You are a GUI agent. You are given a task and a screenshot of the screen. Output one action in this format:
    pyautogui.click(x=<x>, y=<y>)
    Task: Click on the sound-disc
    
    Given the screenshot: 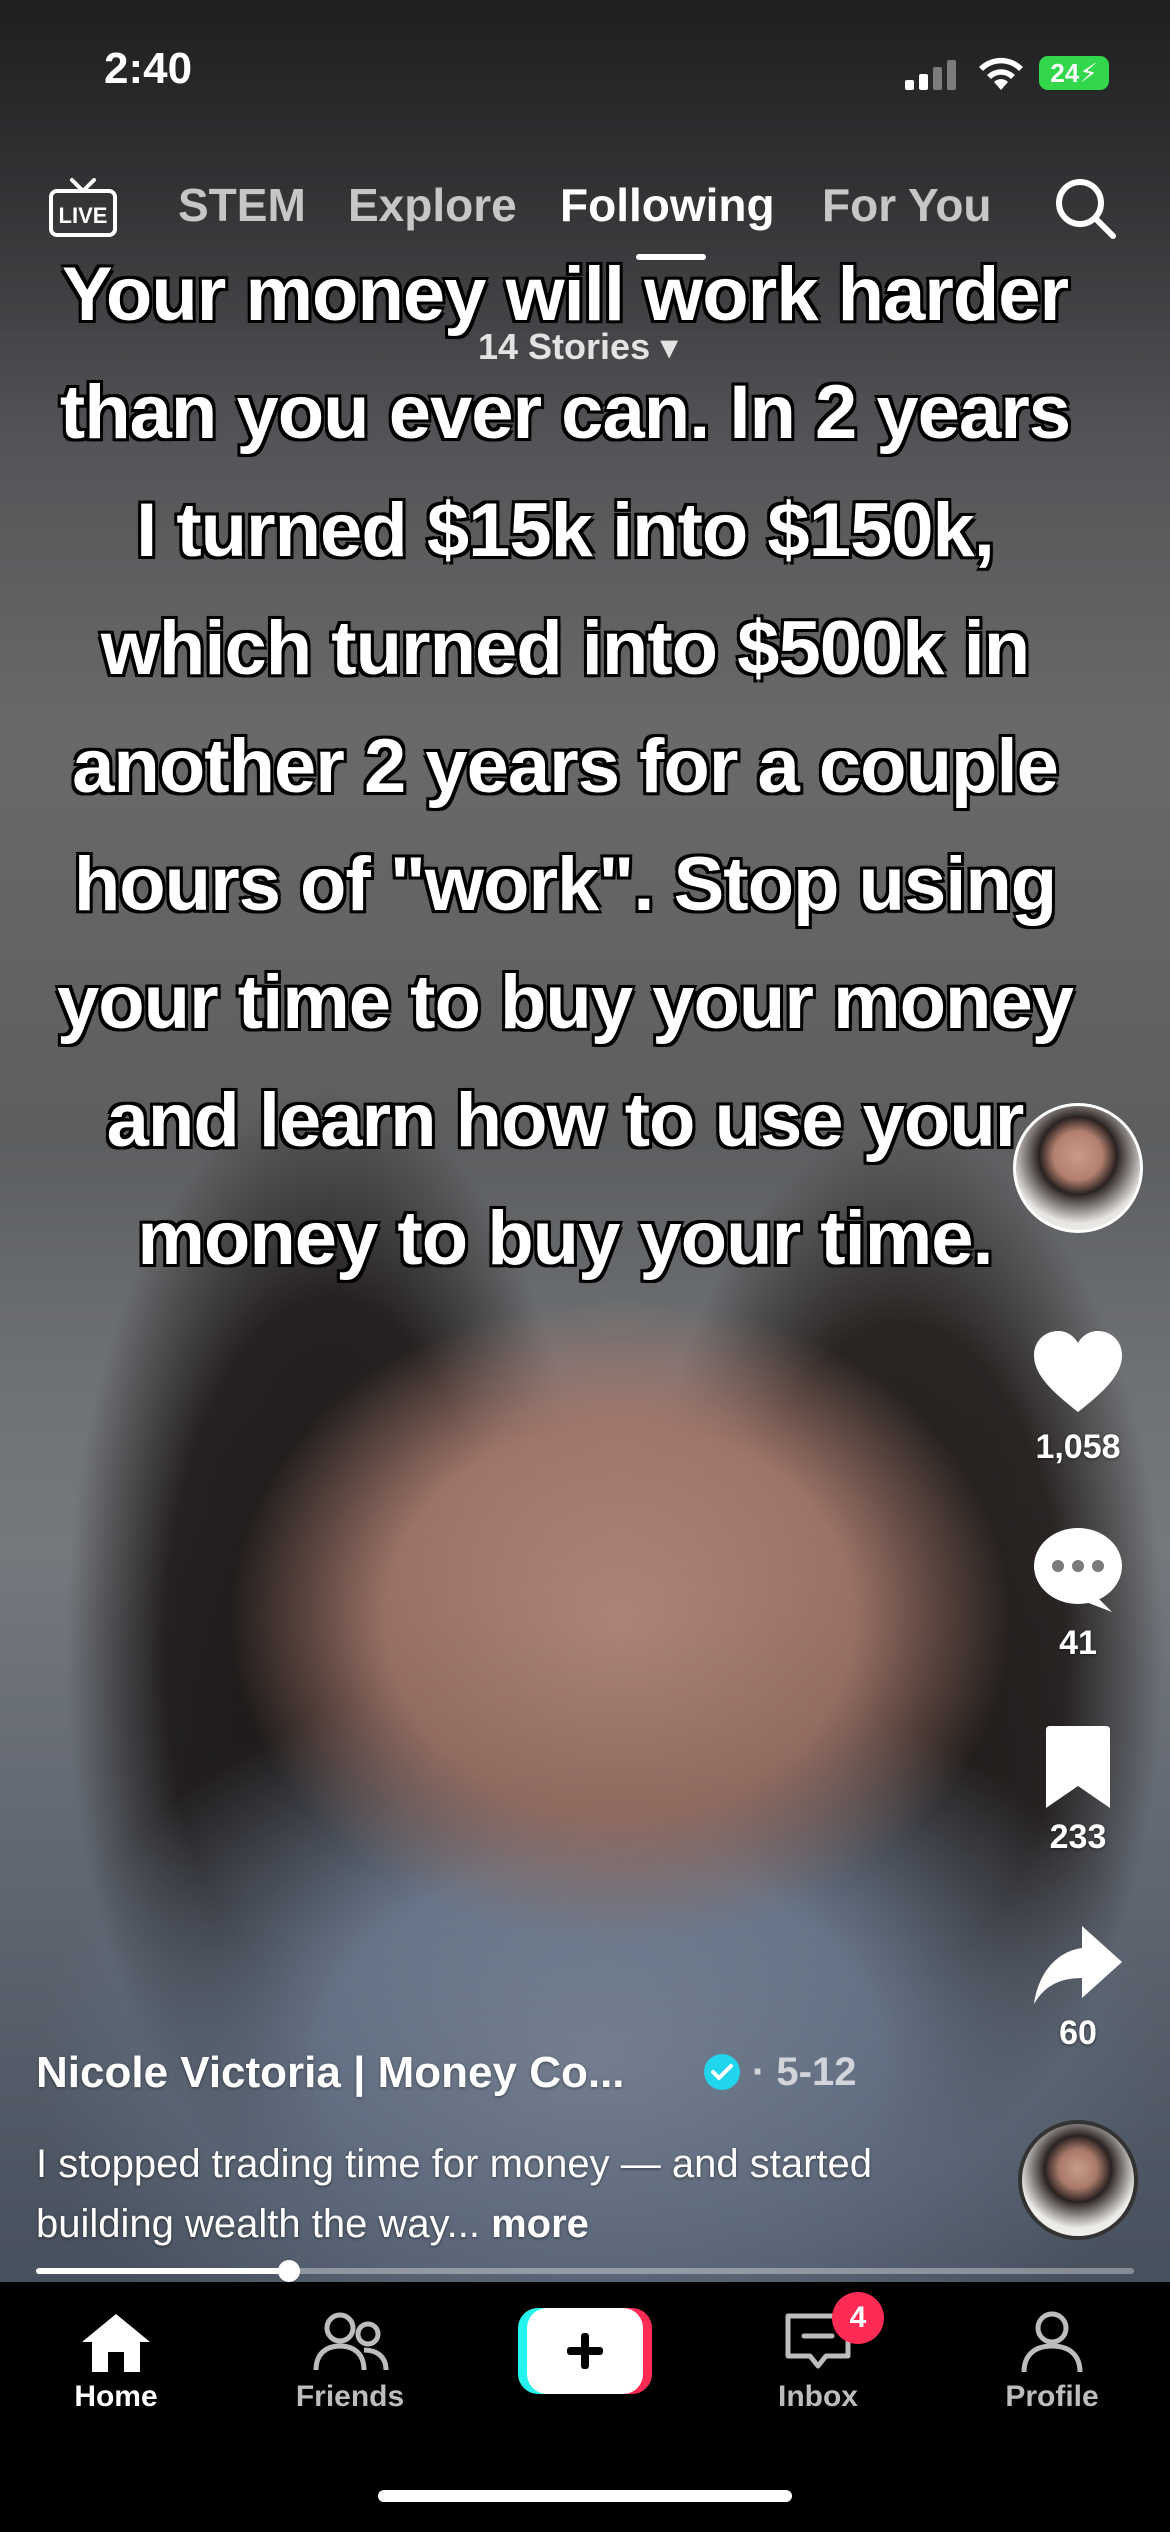 What is the action you would take?
    pyautogui.click(x=1078, y=2180)
    